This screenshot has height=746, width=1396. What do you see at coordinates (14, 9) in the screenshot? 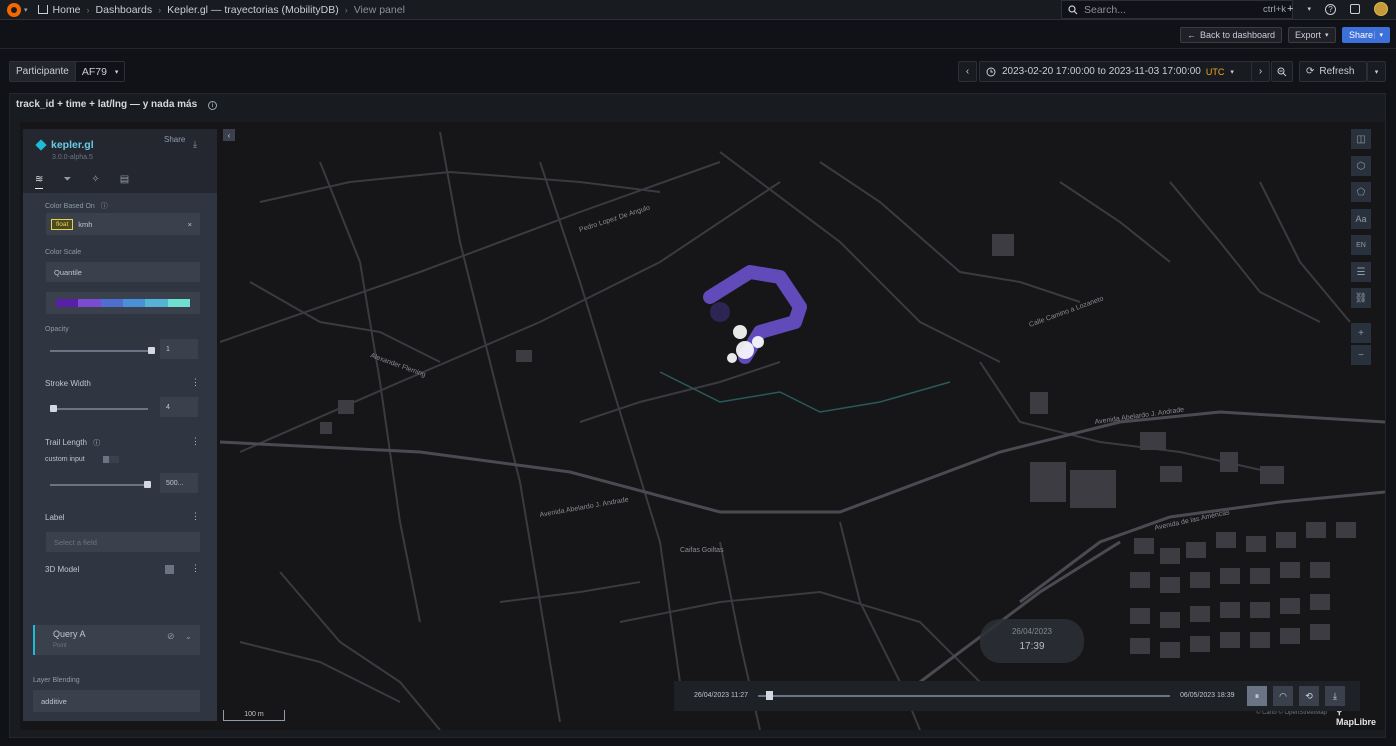
I see `grafana-logo-icon` at bounding box center [14, 9].